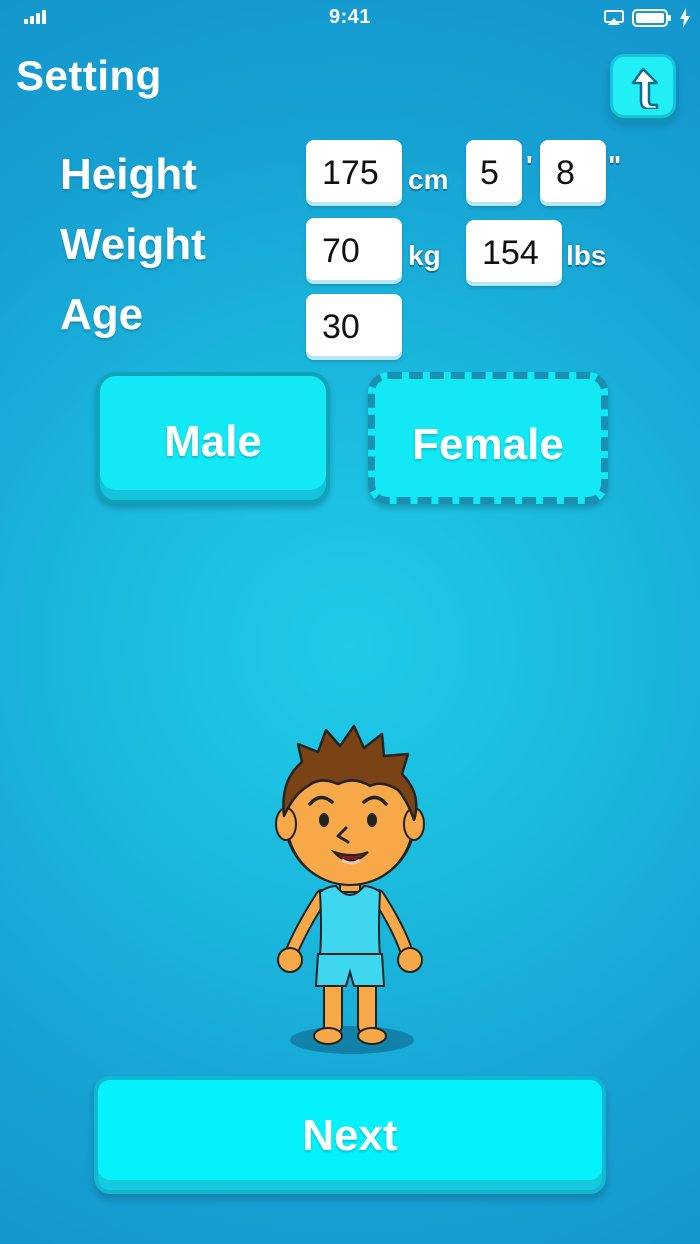 The image size is (700, 1244). What do you see at coordinates (354, 173) in the screenshot?
I see `height-cm-field: 175` at bounding box center [354, 173].